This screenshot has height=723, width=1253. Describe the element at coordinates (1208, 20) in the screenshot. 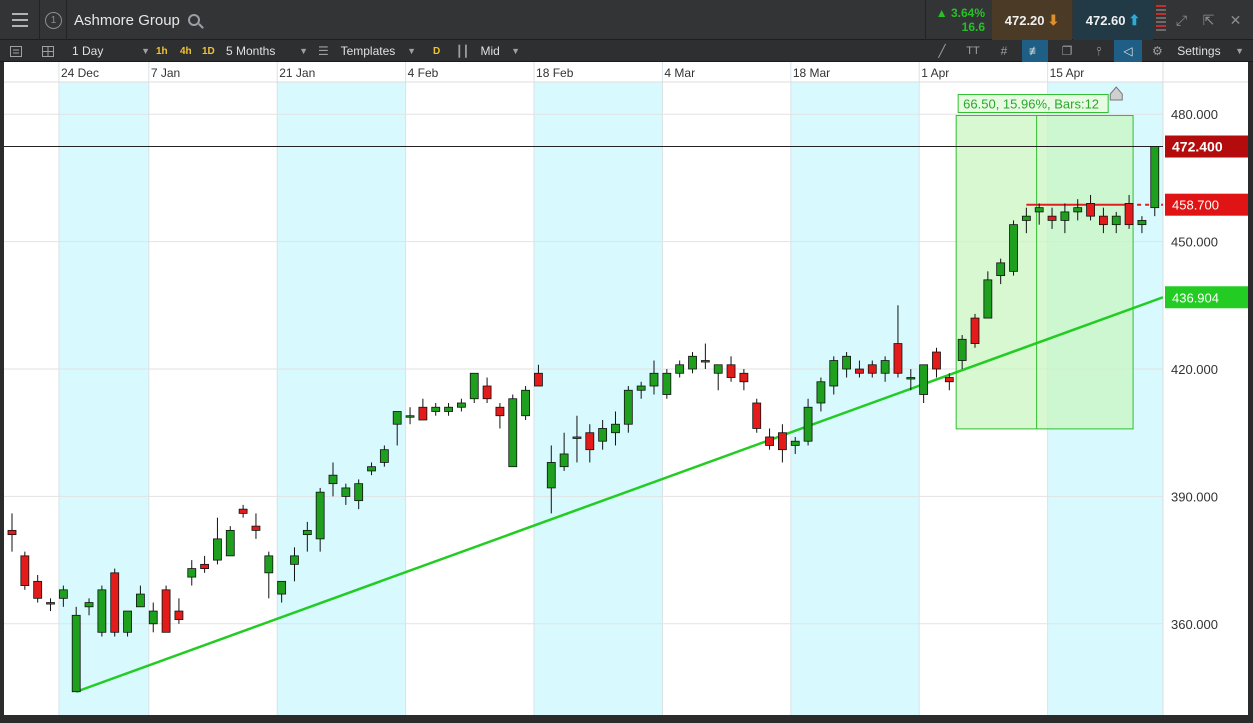

I see `popout-icon: ⇱` at that location.